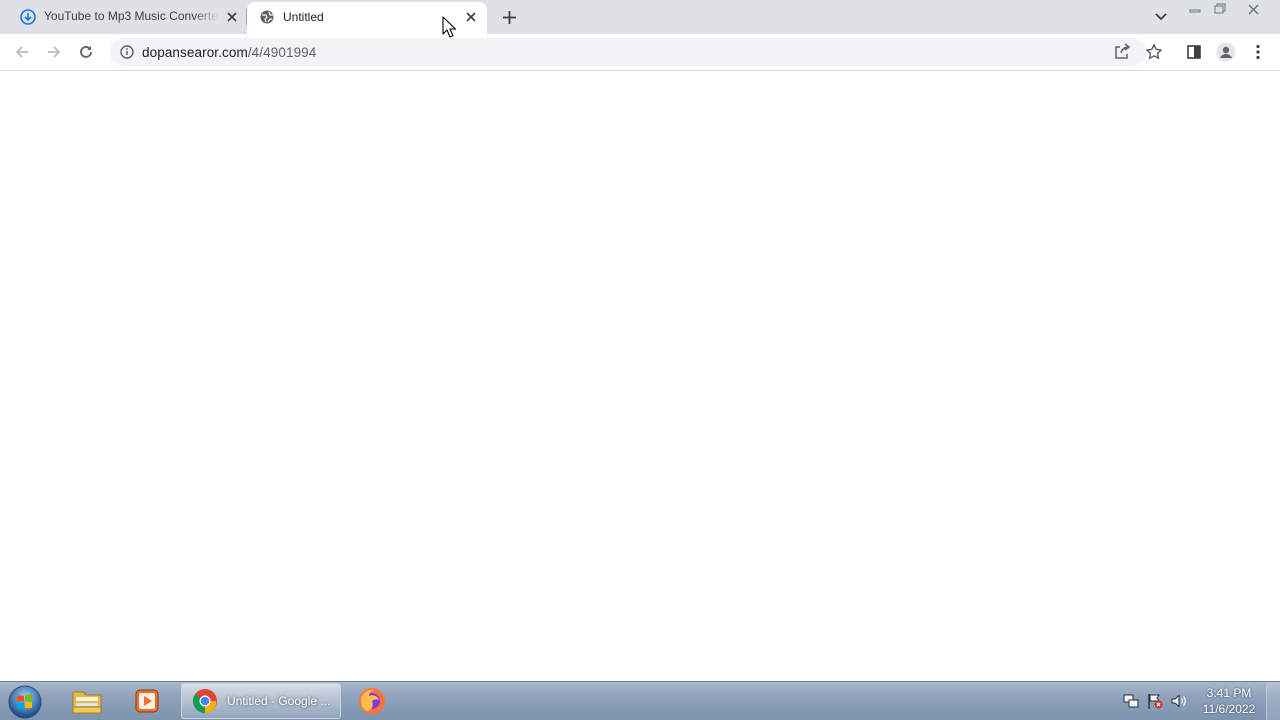  What do you see at coordinates (1154, 52) in the screenshot?
I see `bookmark-star-icon` at bounding box center [1154, 52].